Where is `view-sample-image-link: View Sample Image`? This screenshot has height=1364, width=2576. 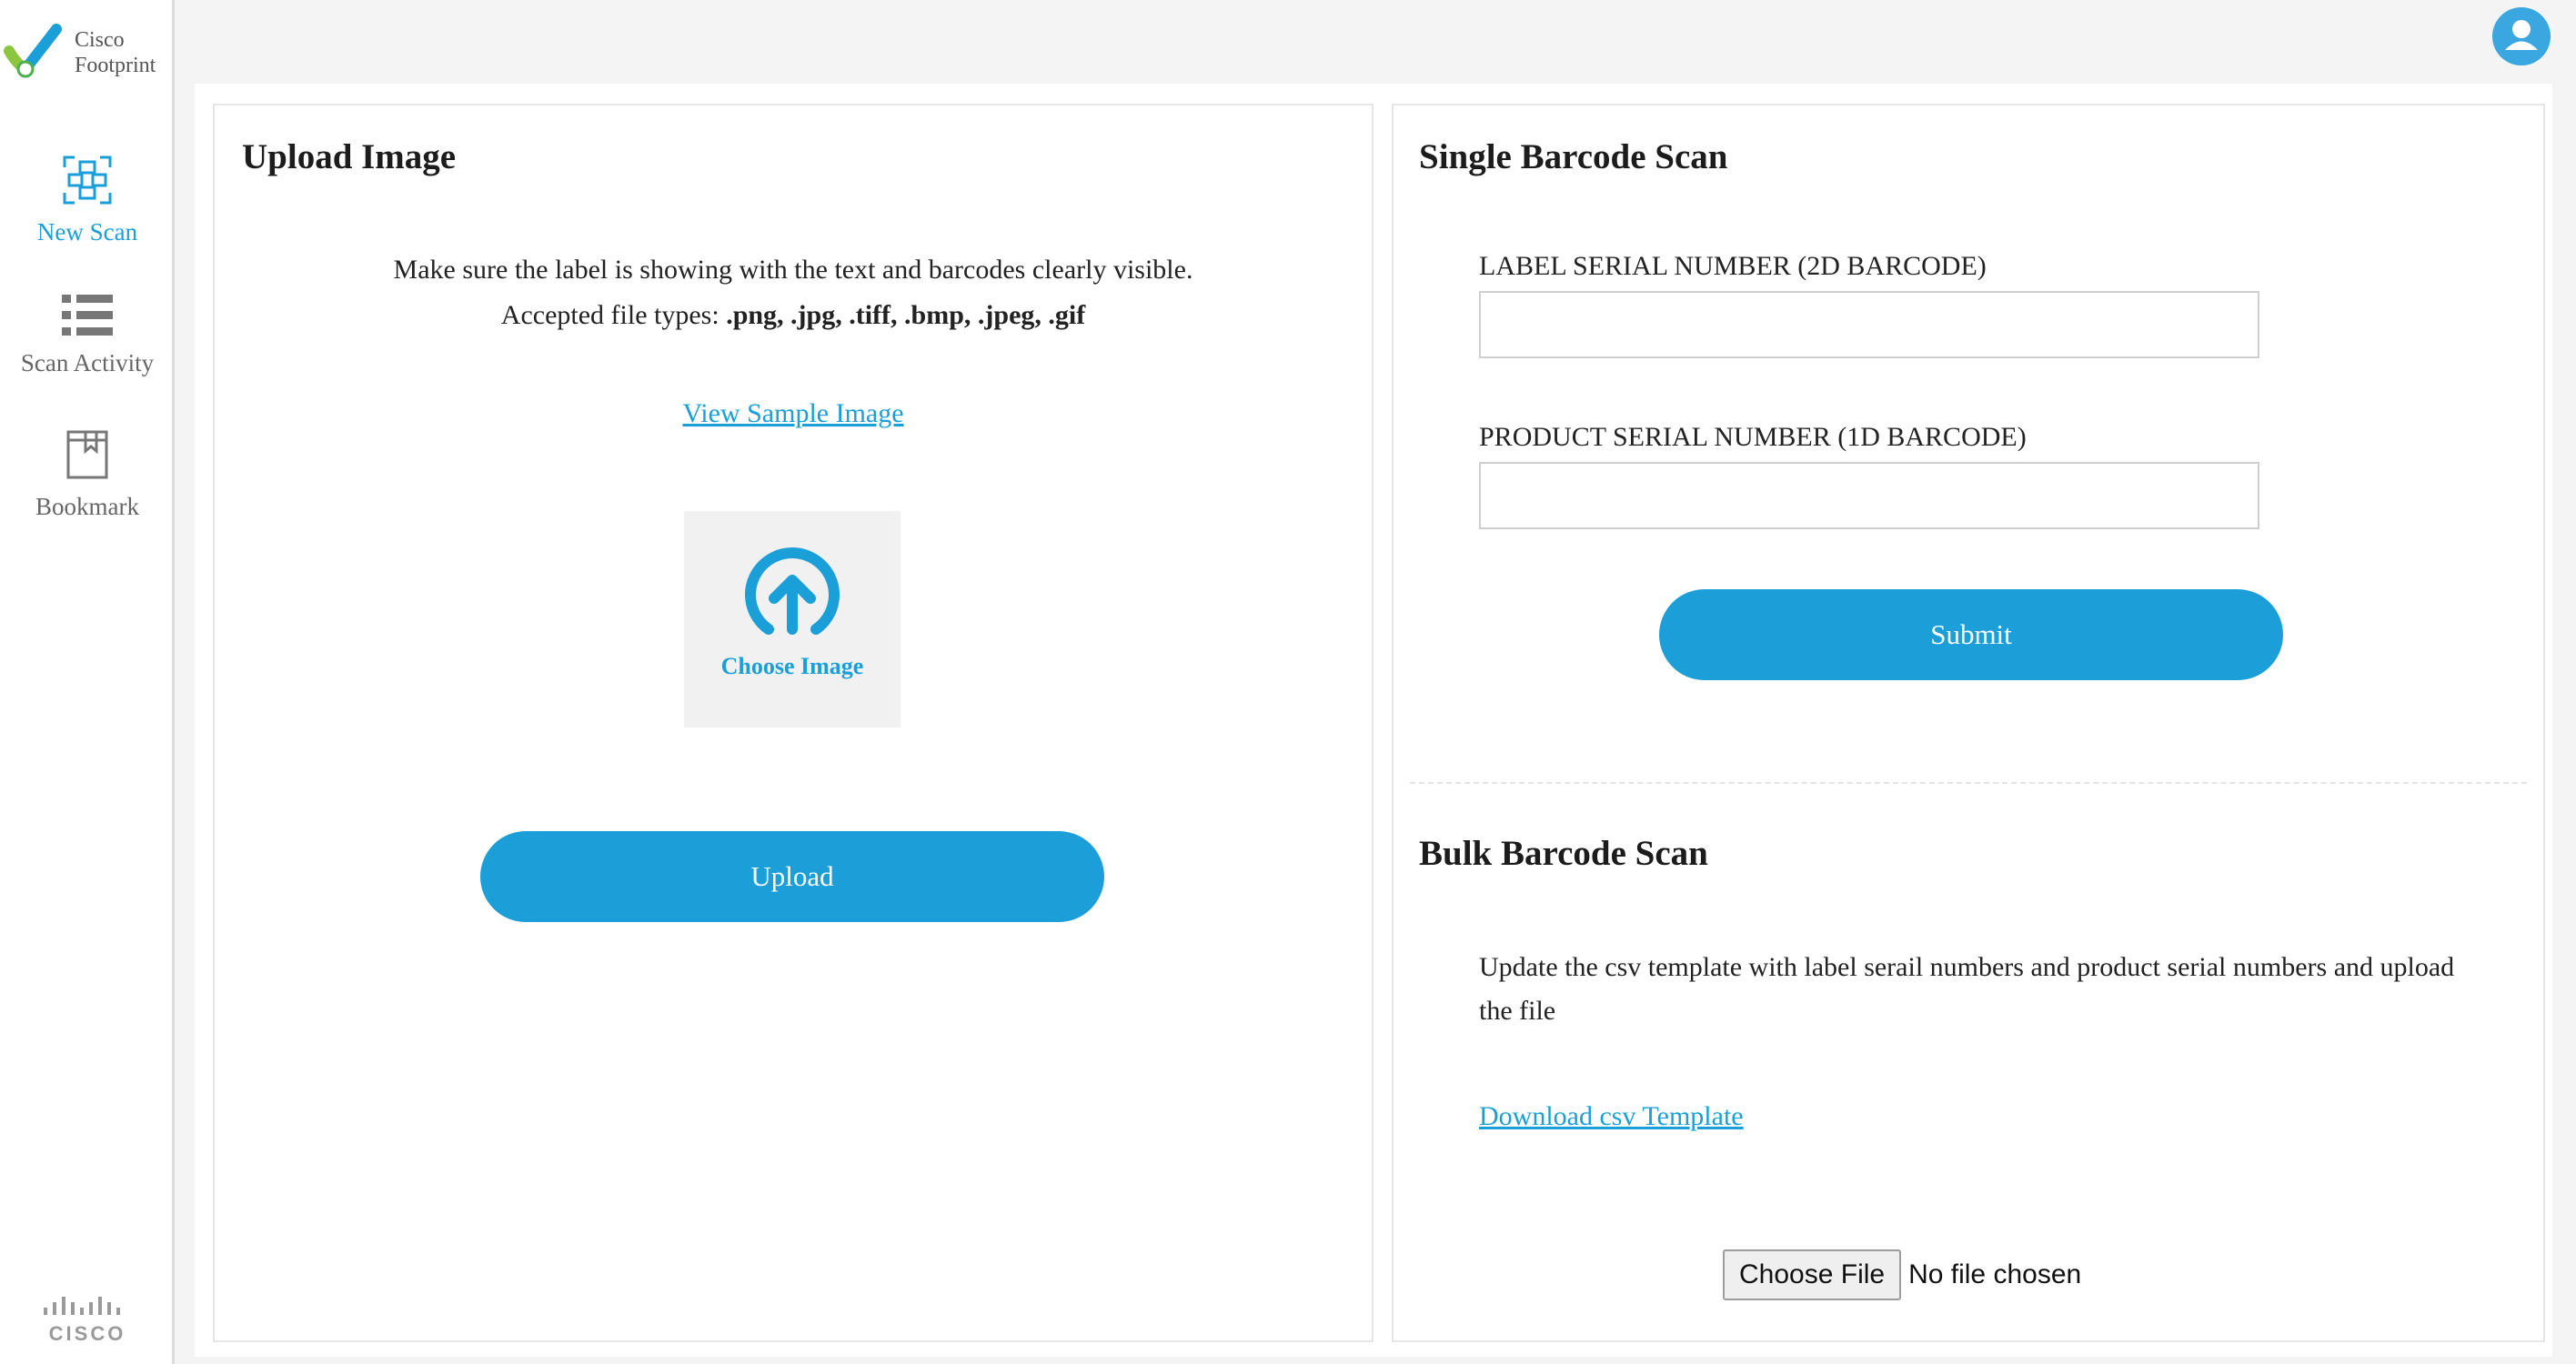 view-sample-image-link: View Sample Image is located at coordinates (792, 413).